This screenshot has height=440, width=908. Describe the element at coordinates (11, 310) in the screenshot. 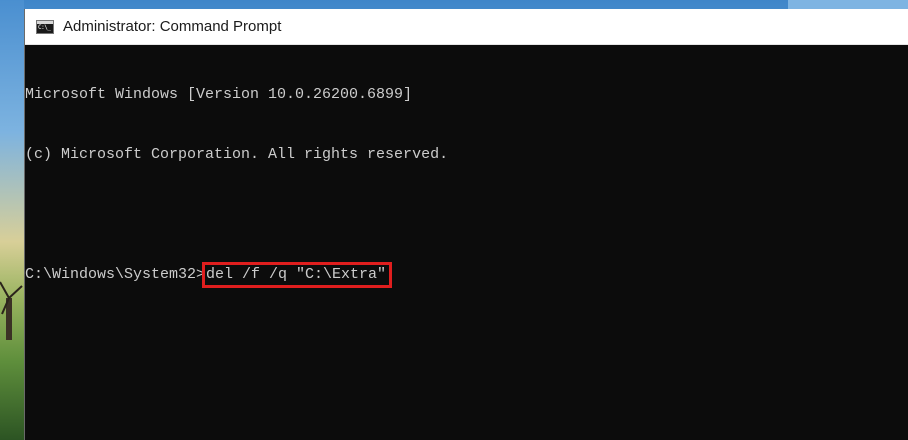

I see `windmill-icon` at that location.